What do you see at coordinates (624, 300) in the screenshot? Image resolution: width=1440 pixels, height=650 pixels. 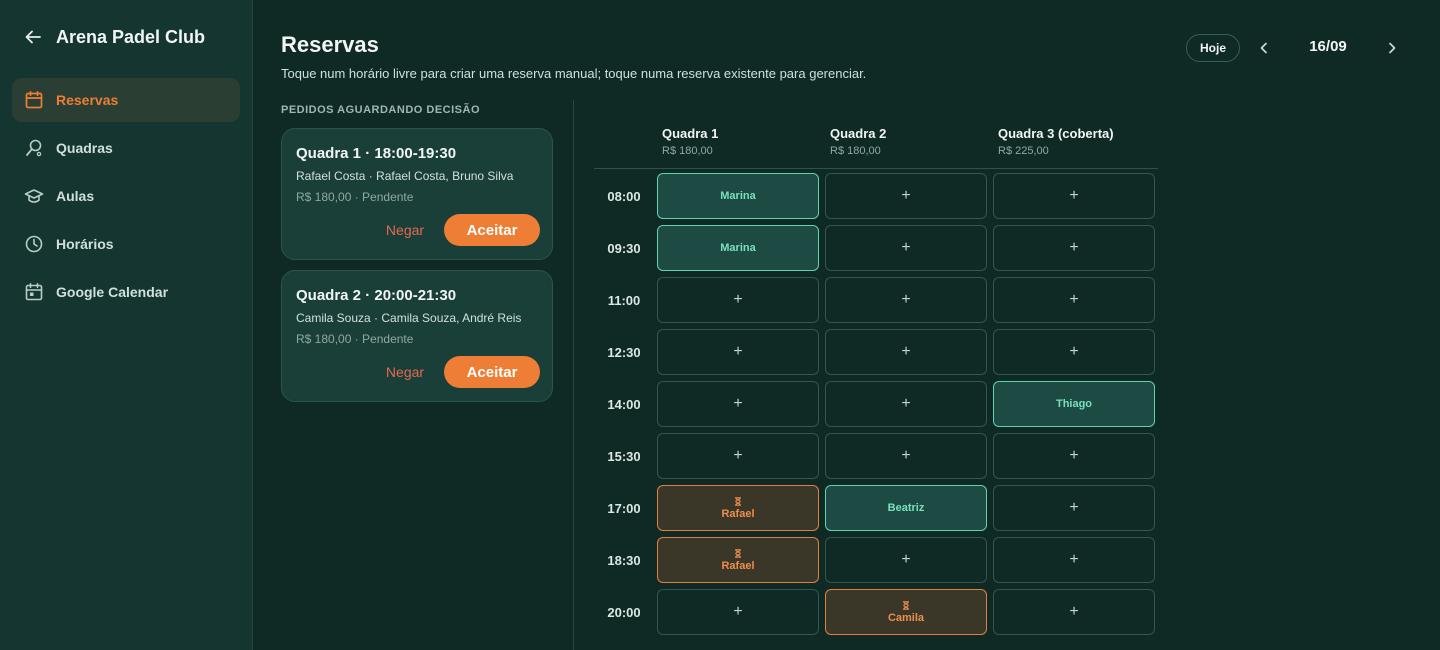 I see `time-label: 11:00` at bounding box center [624, 300].